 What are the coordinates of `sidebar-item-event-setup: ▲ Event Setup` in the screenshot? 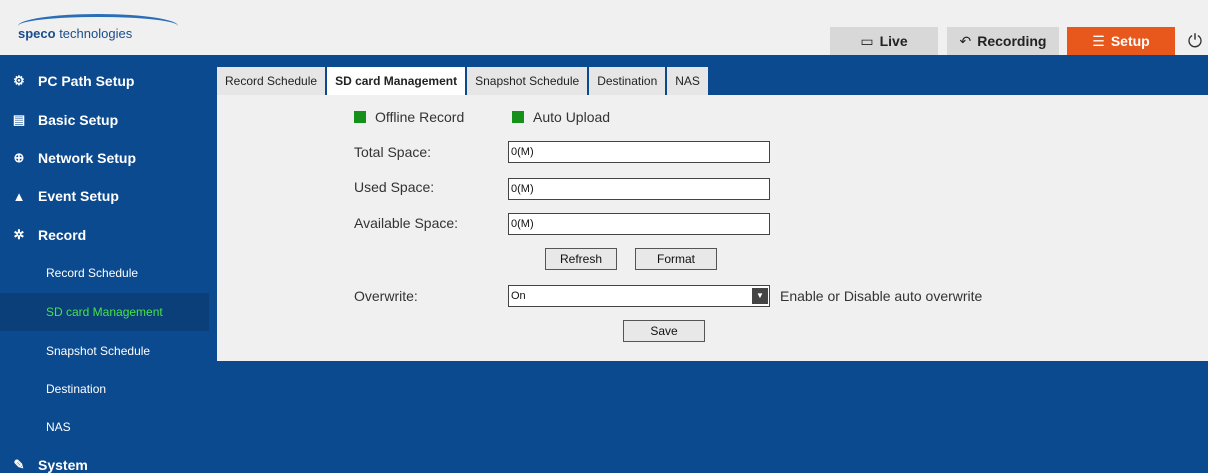 It's located at (104, 196).